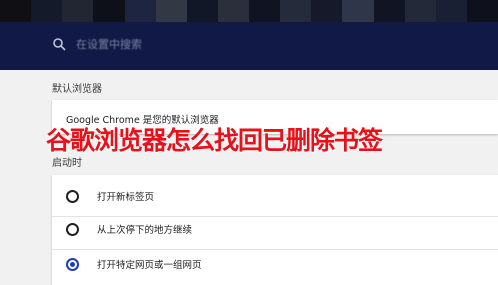  I want to click on radio-button-checked, so click(72, 264).